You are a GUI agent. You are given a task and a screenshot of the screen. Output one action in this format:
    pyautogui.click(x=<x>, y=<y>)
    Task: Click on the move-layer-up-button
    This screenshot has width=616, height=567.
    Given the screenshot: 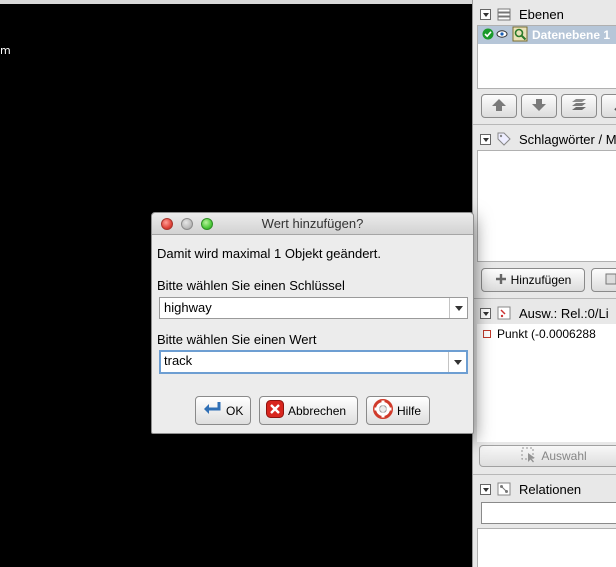 What is the action you would take?
    pyautogui.click(x=499, y=106)
    